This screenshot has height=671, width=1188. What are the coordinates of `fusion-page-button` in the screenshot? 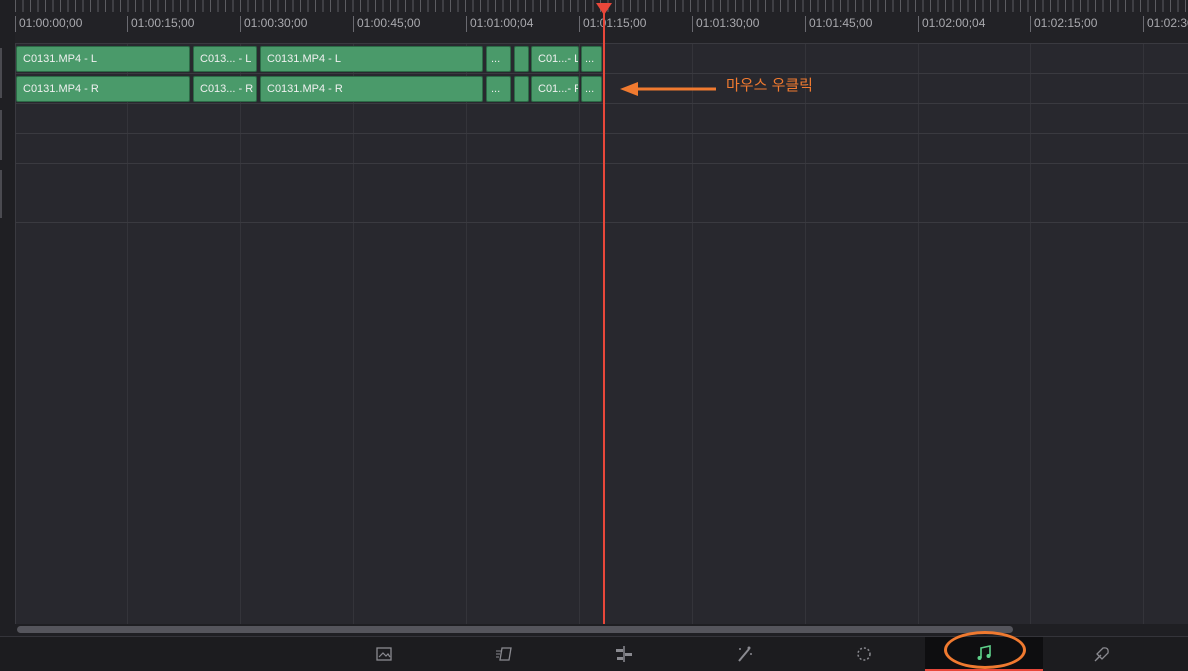 It's located at (744, 654).